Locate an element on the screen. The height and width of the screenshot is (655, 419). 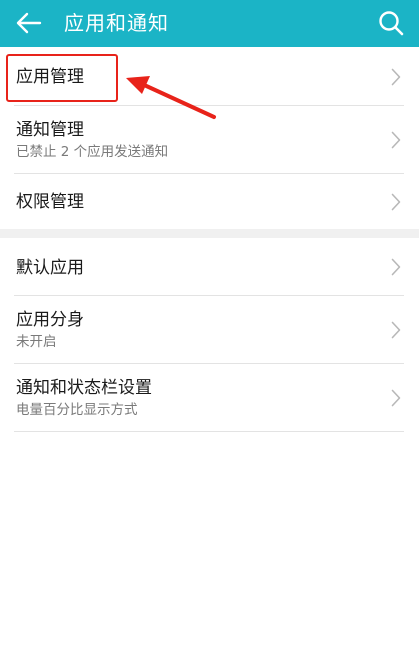
section-separator is located at coordinates (209, 233).